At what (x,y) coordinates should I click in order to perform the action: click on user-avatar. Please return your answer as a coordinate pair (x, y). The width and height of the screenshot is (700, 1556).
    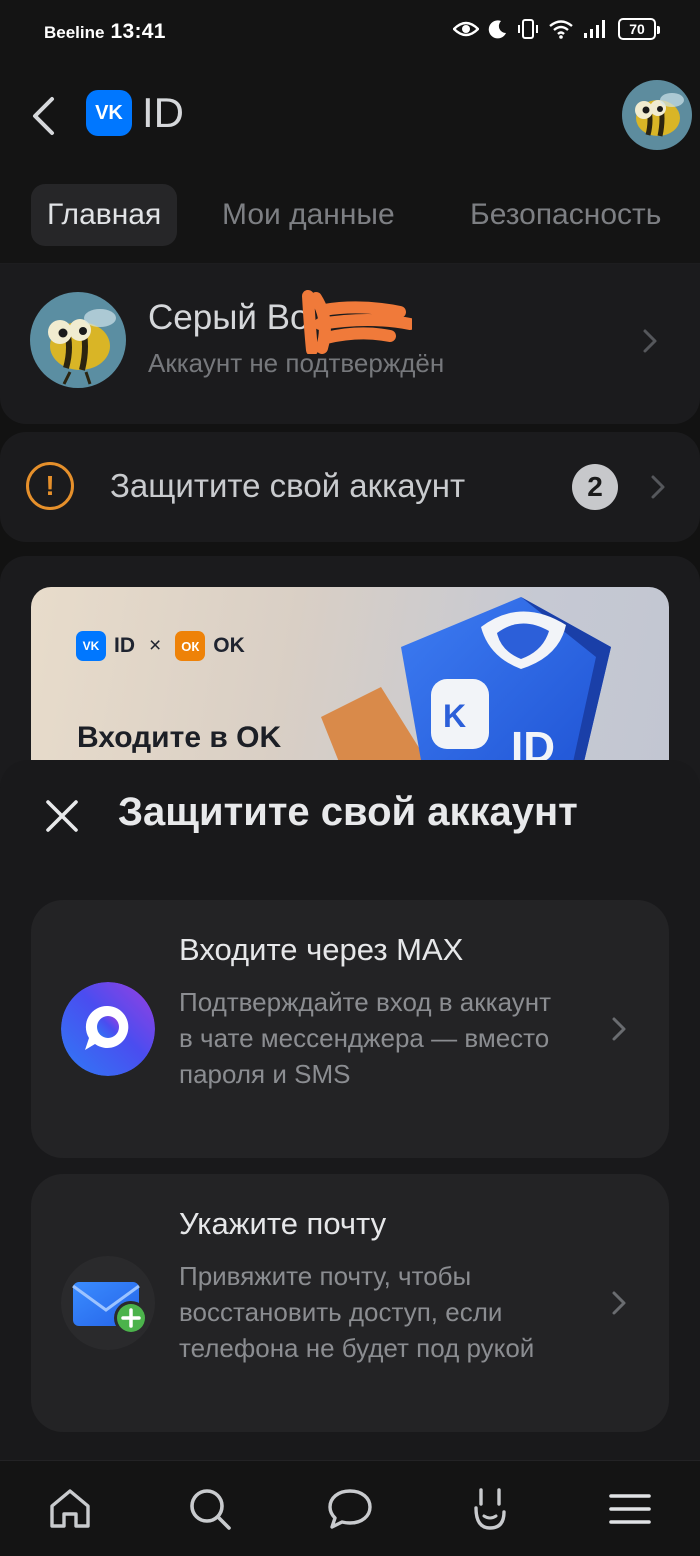
    Looking at the image, I should click on (657, 115).